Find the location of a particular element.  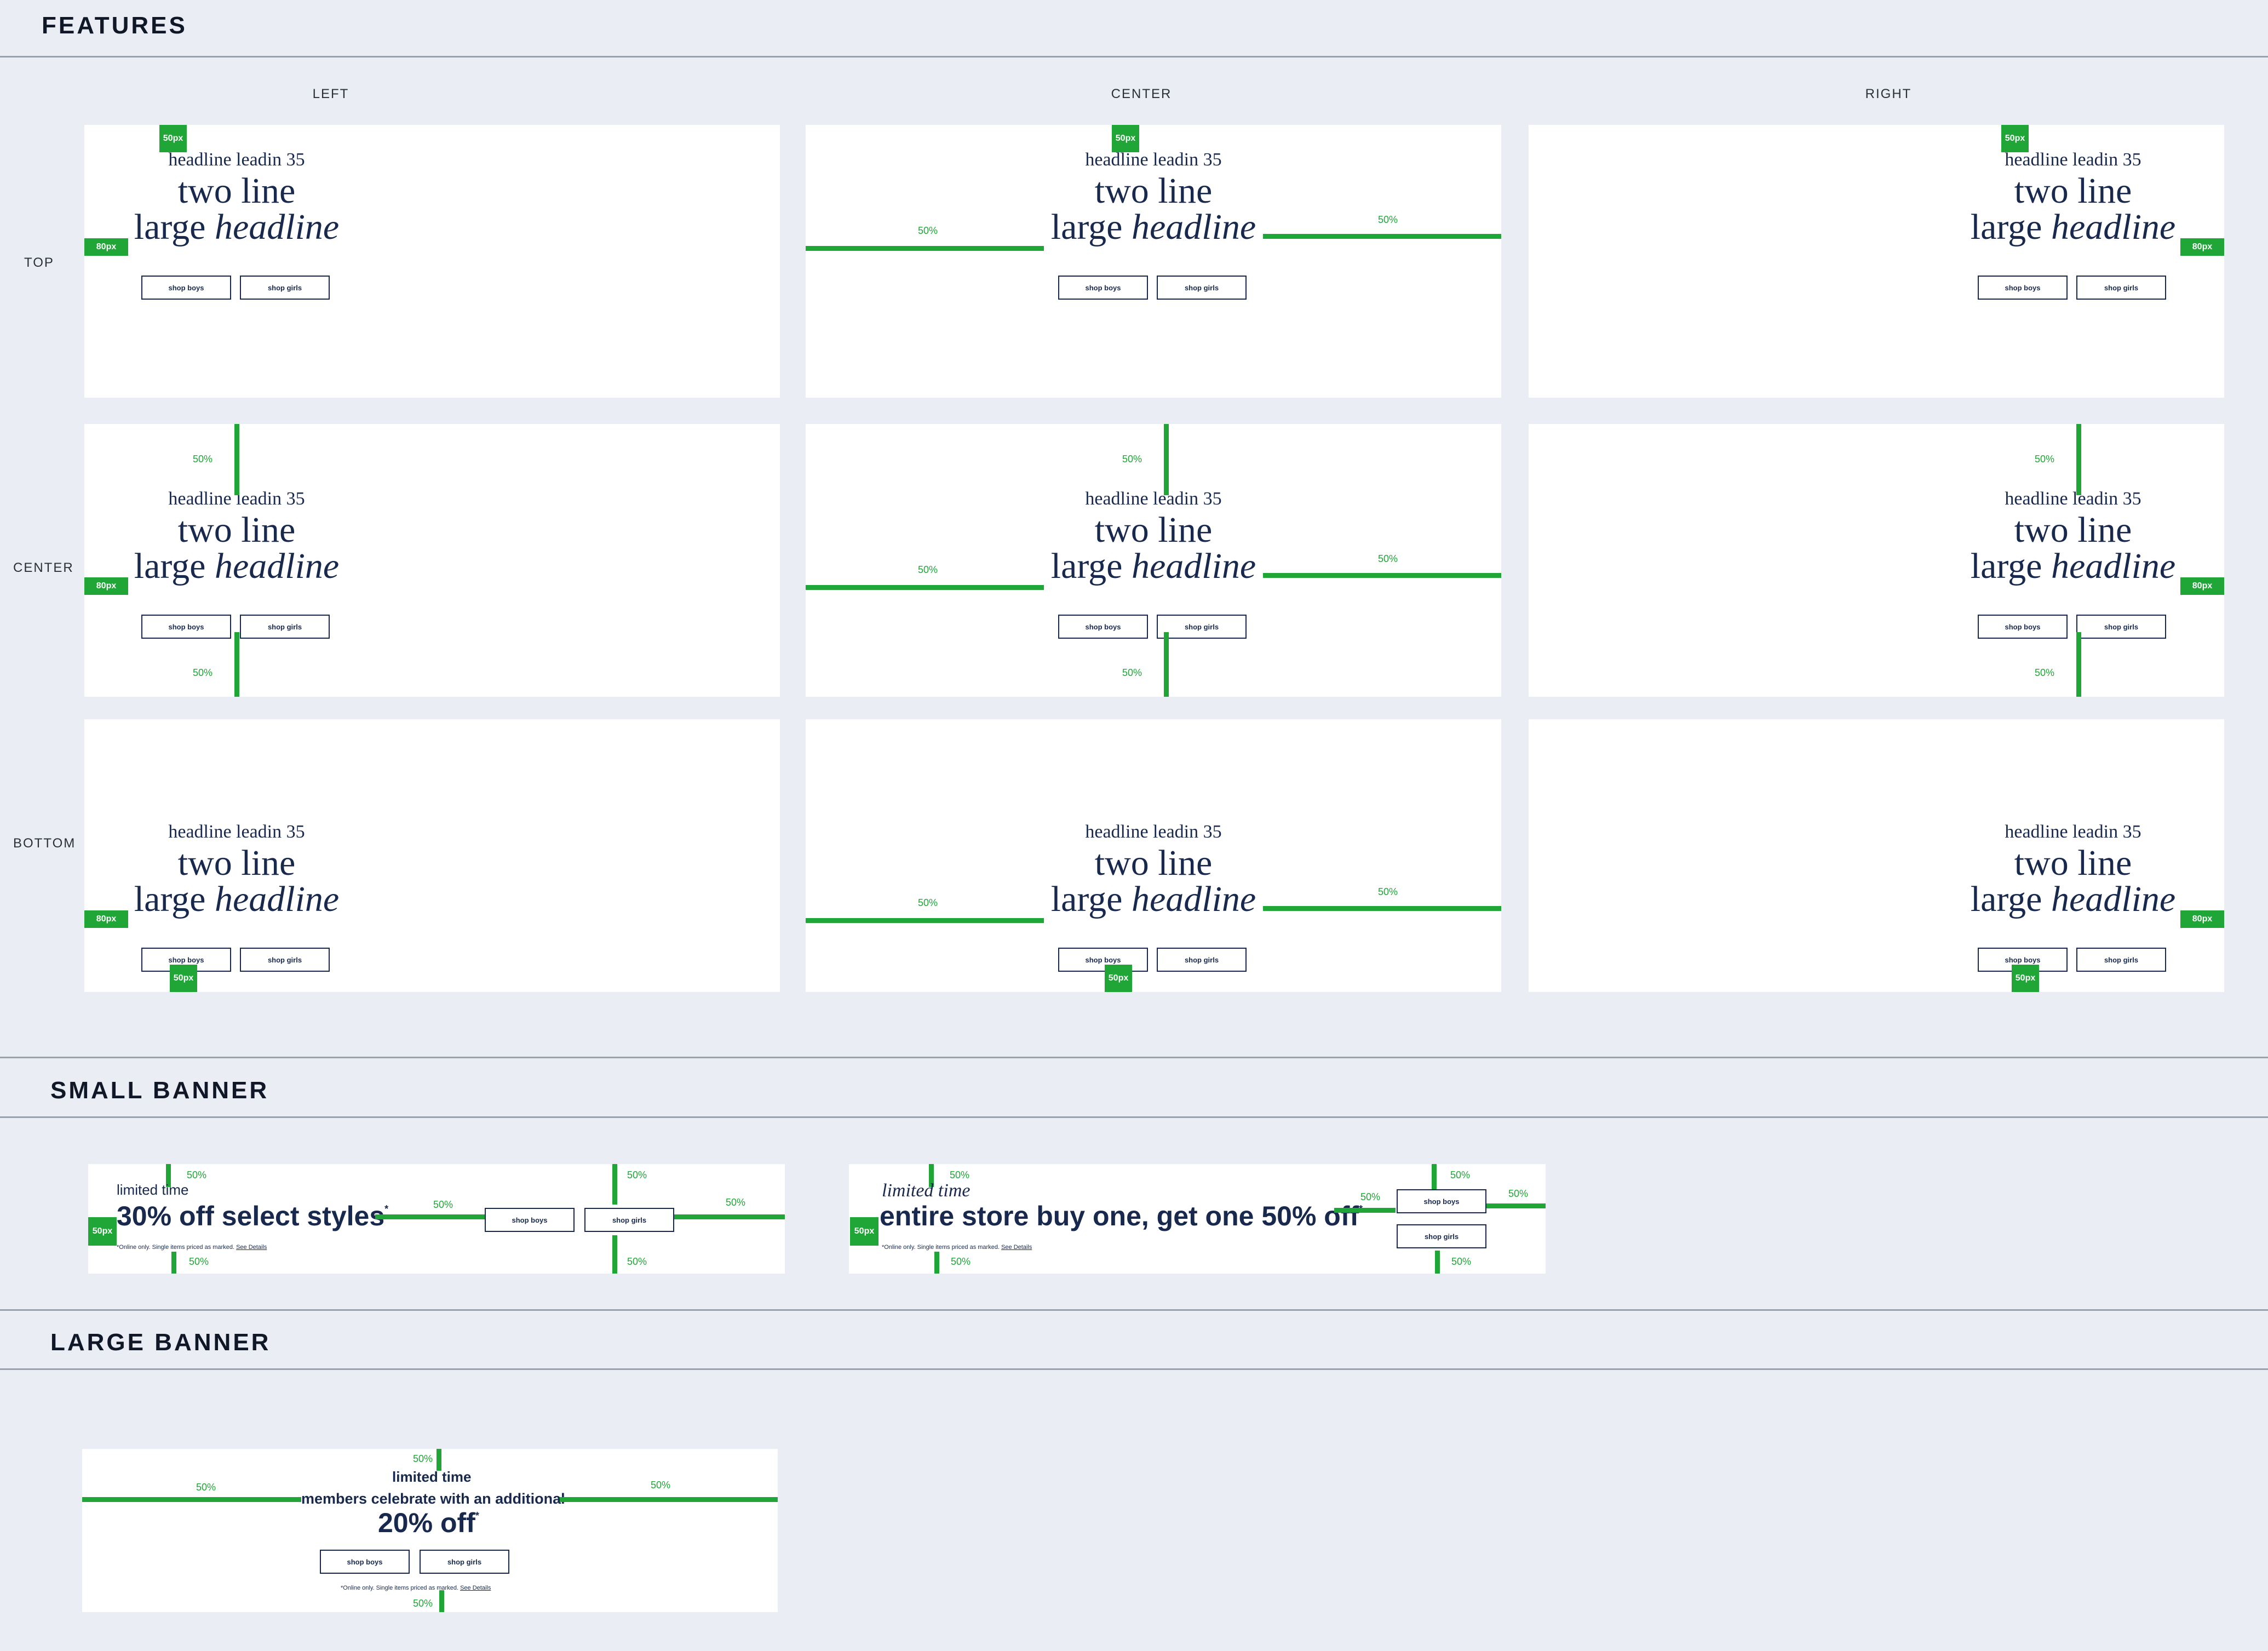

banner-line-1: members celebrate with an additional is located at coordinates (433, 1499).